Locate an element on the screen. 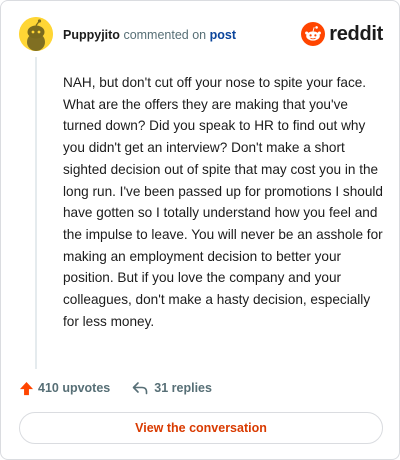  comment-header: Puppyjito commented on post reddit is located at coordinates (201, 35).